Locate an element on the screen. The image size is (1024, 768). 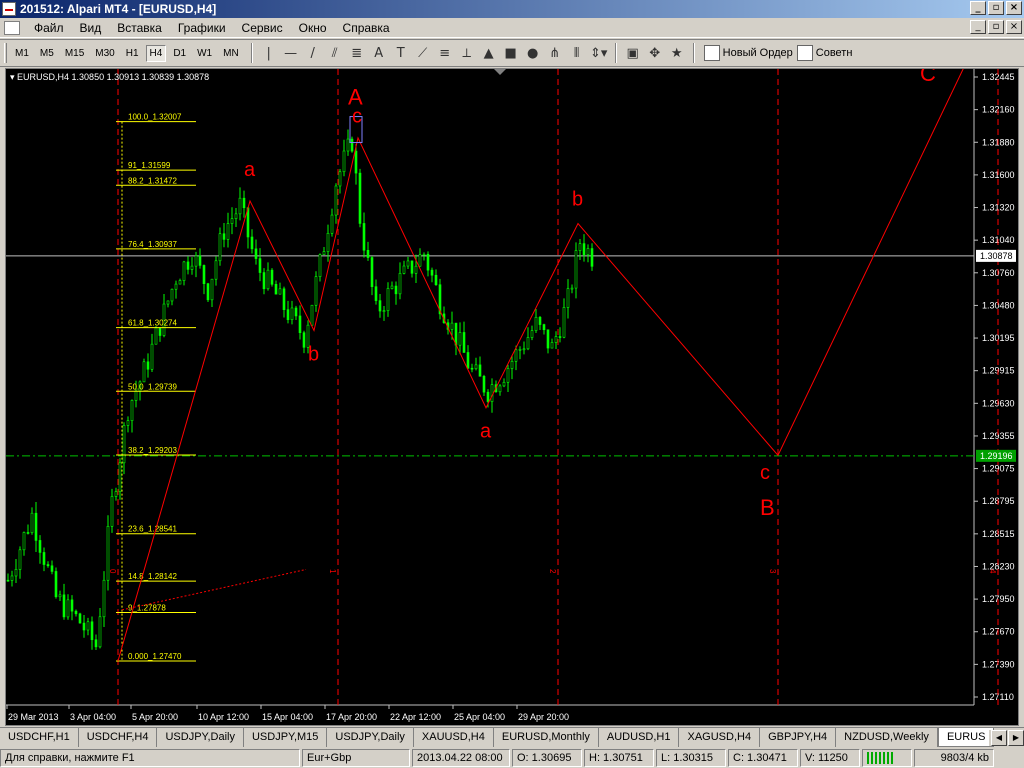
menu-help: Справка is located at coordinates (366, 28).